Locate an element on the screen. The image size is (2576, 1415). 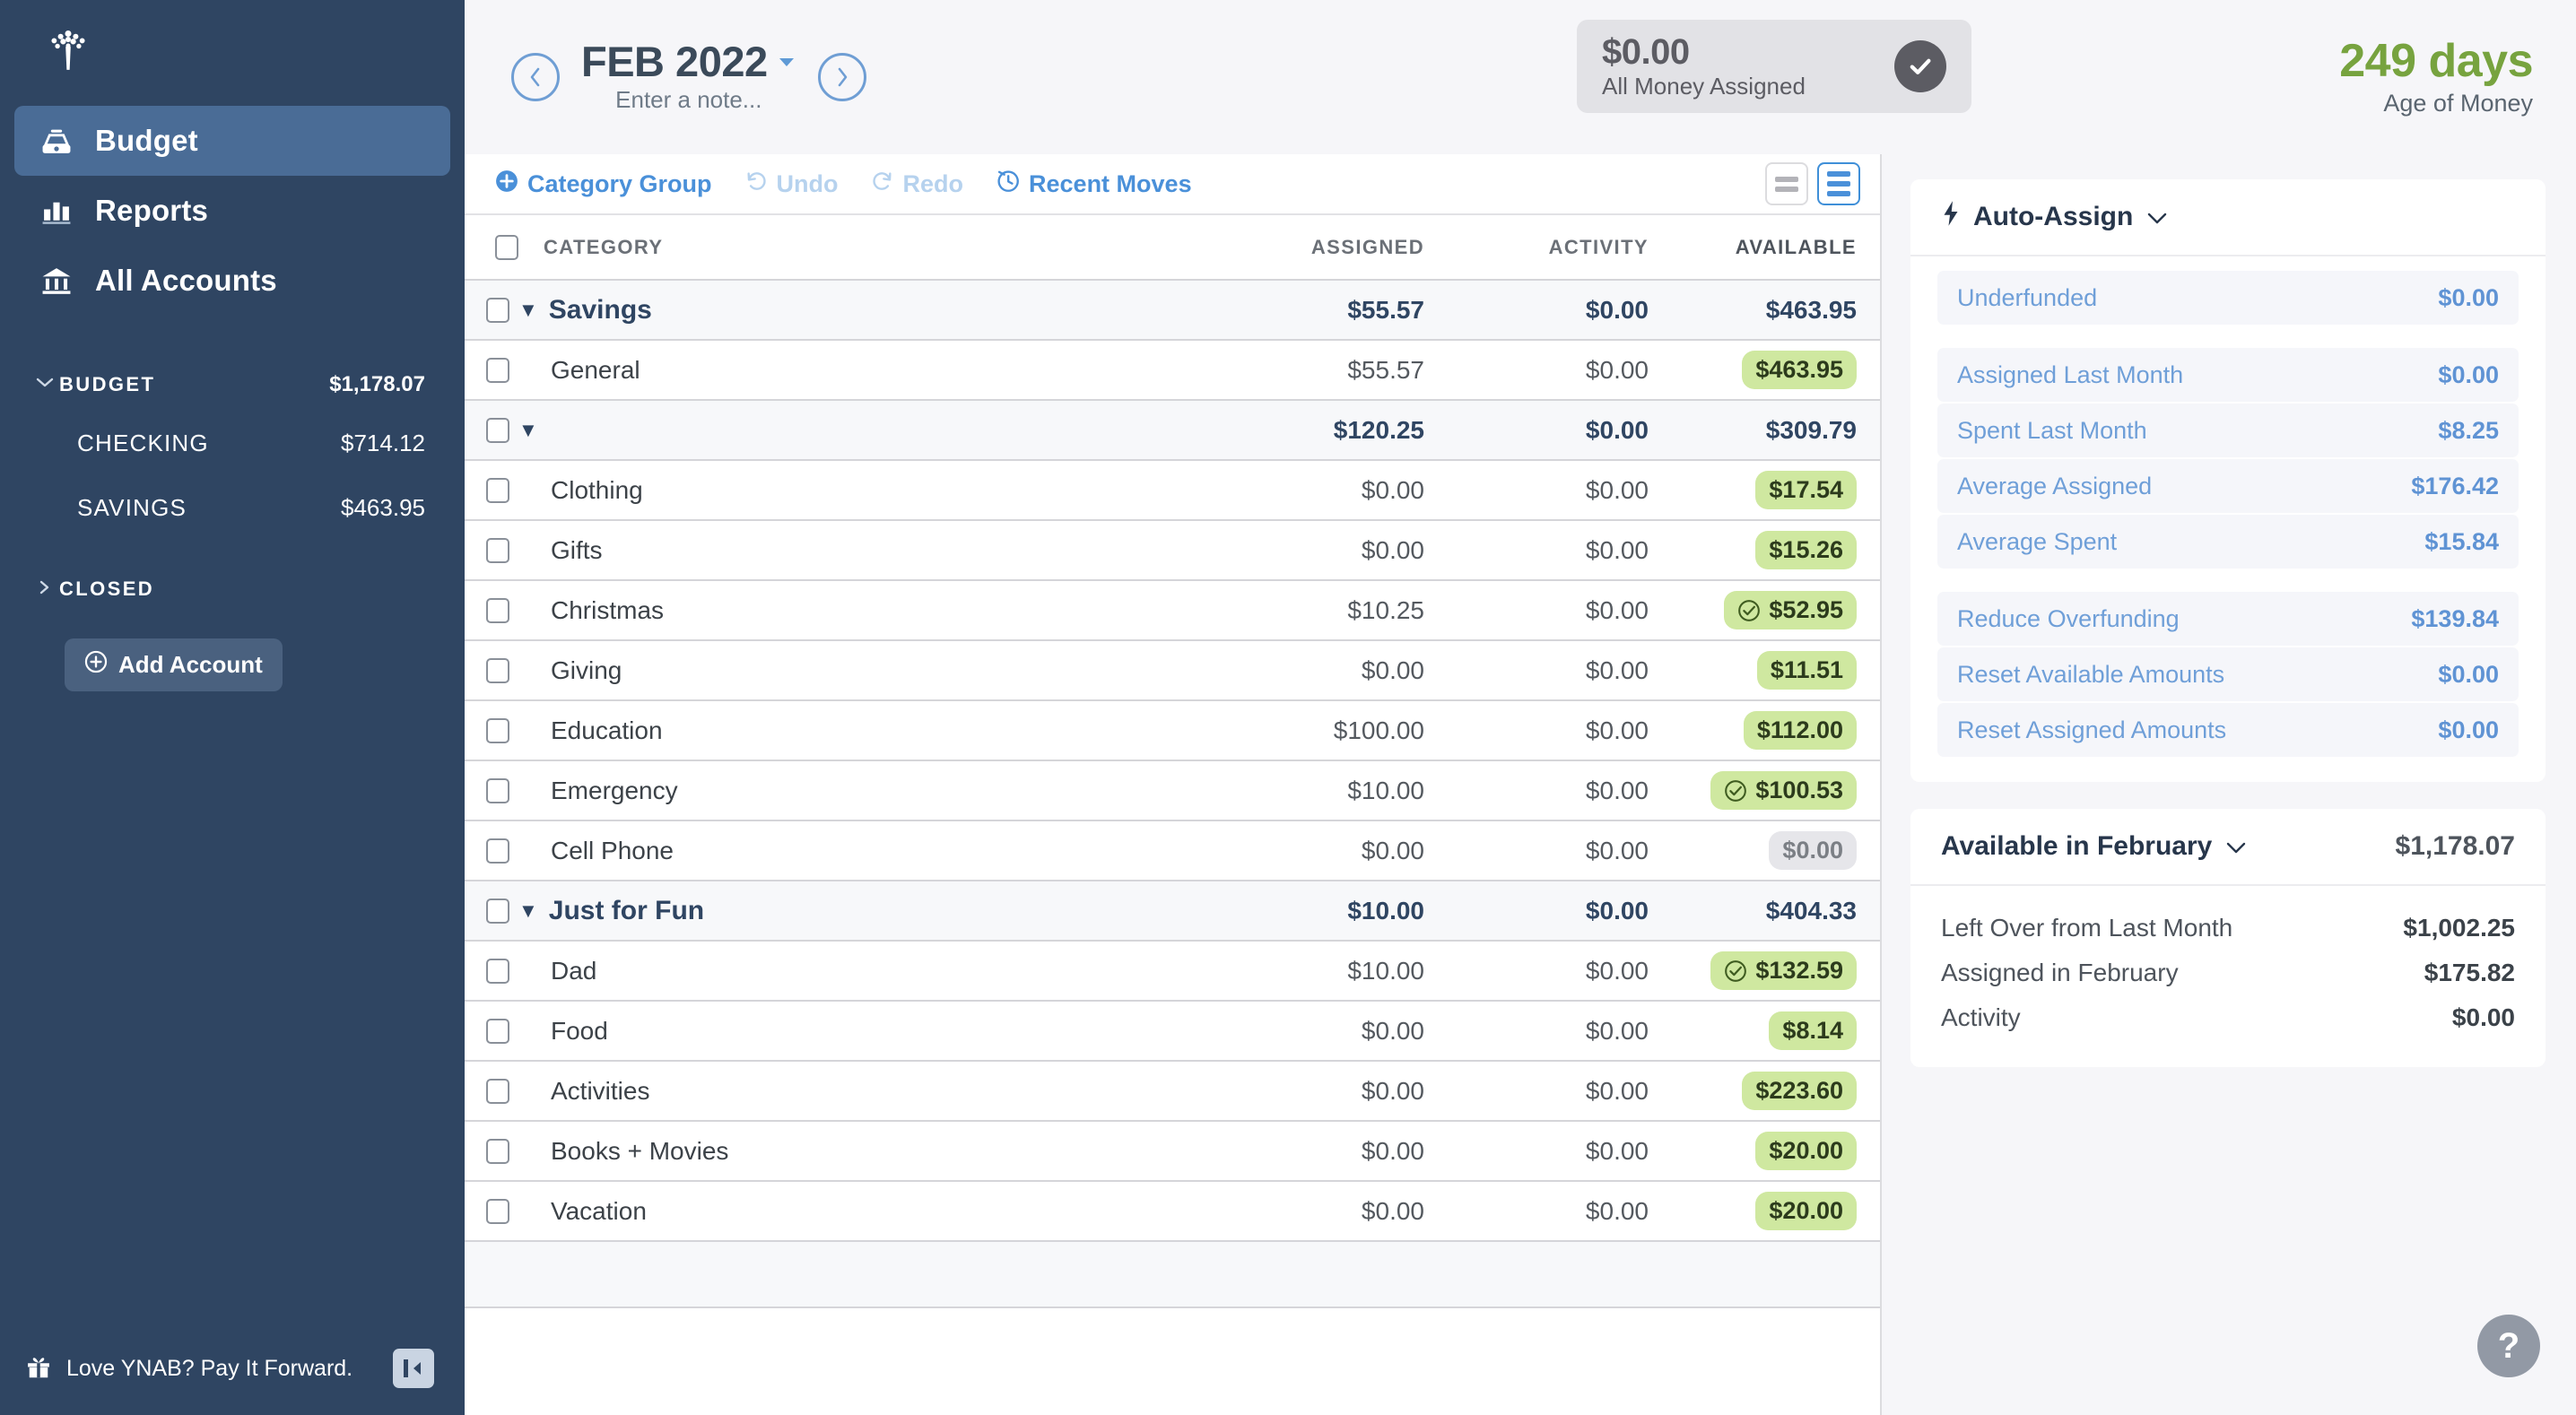
category-name-cell: Food is located at coordinates (850, 1031).